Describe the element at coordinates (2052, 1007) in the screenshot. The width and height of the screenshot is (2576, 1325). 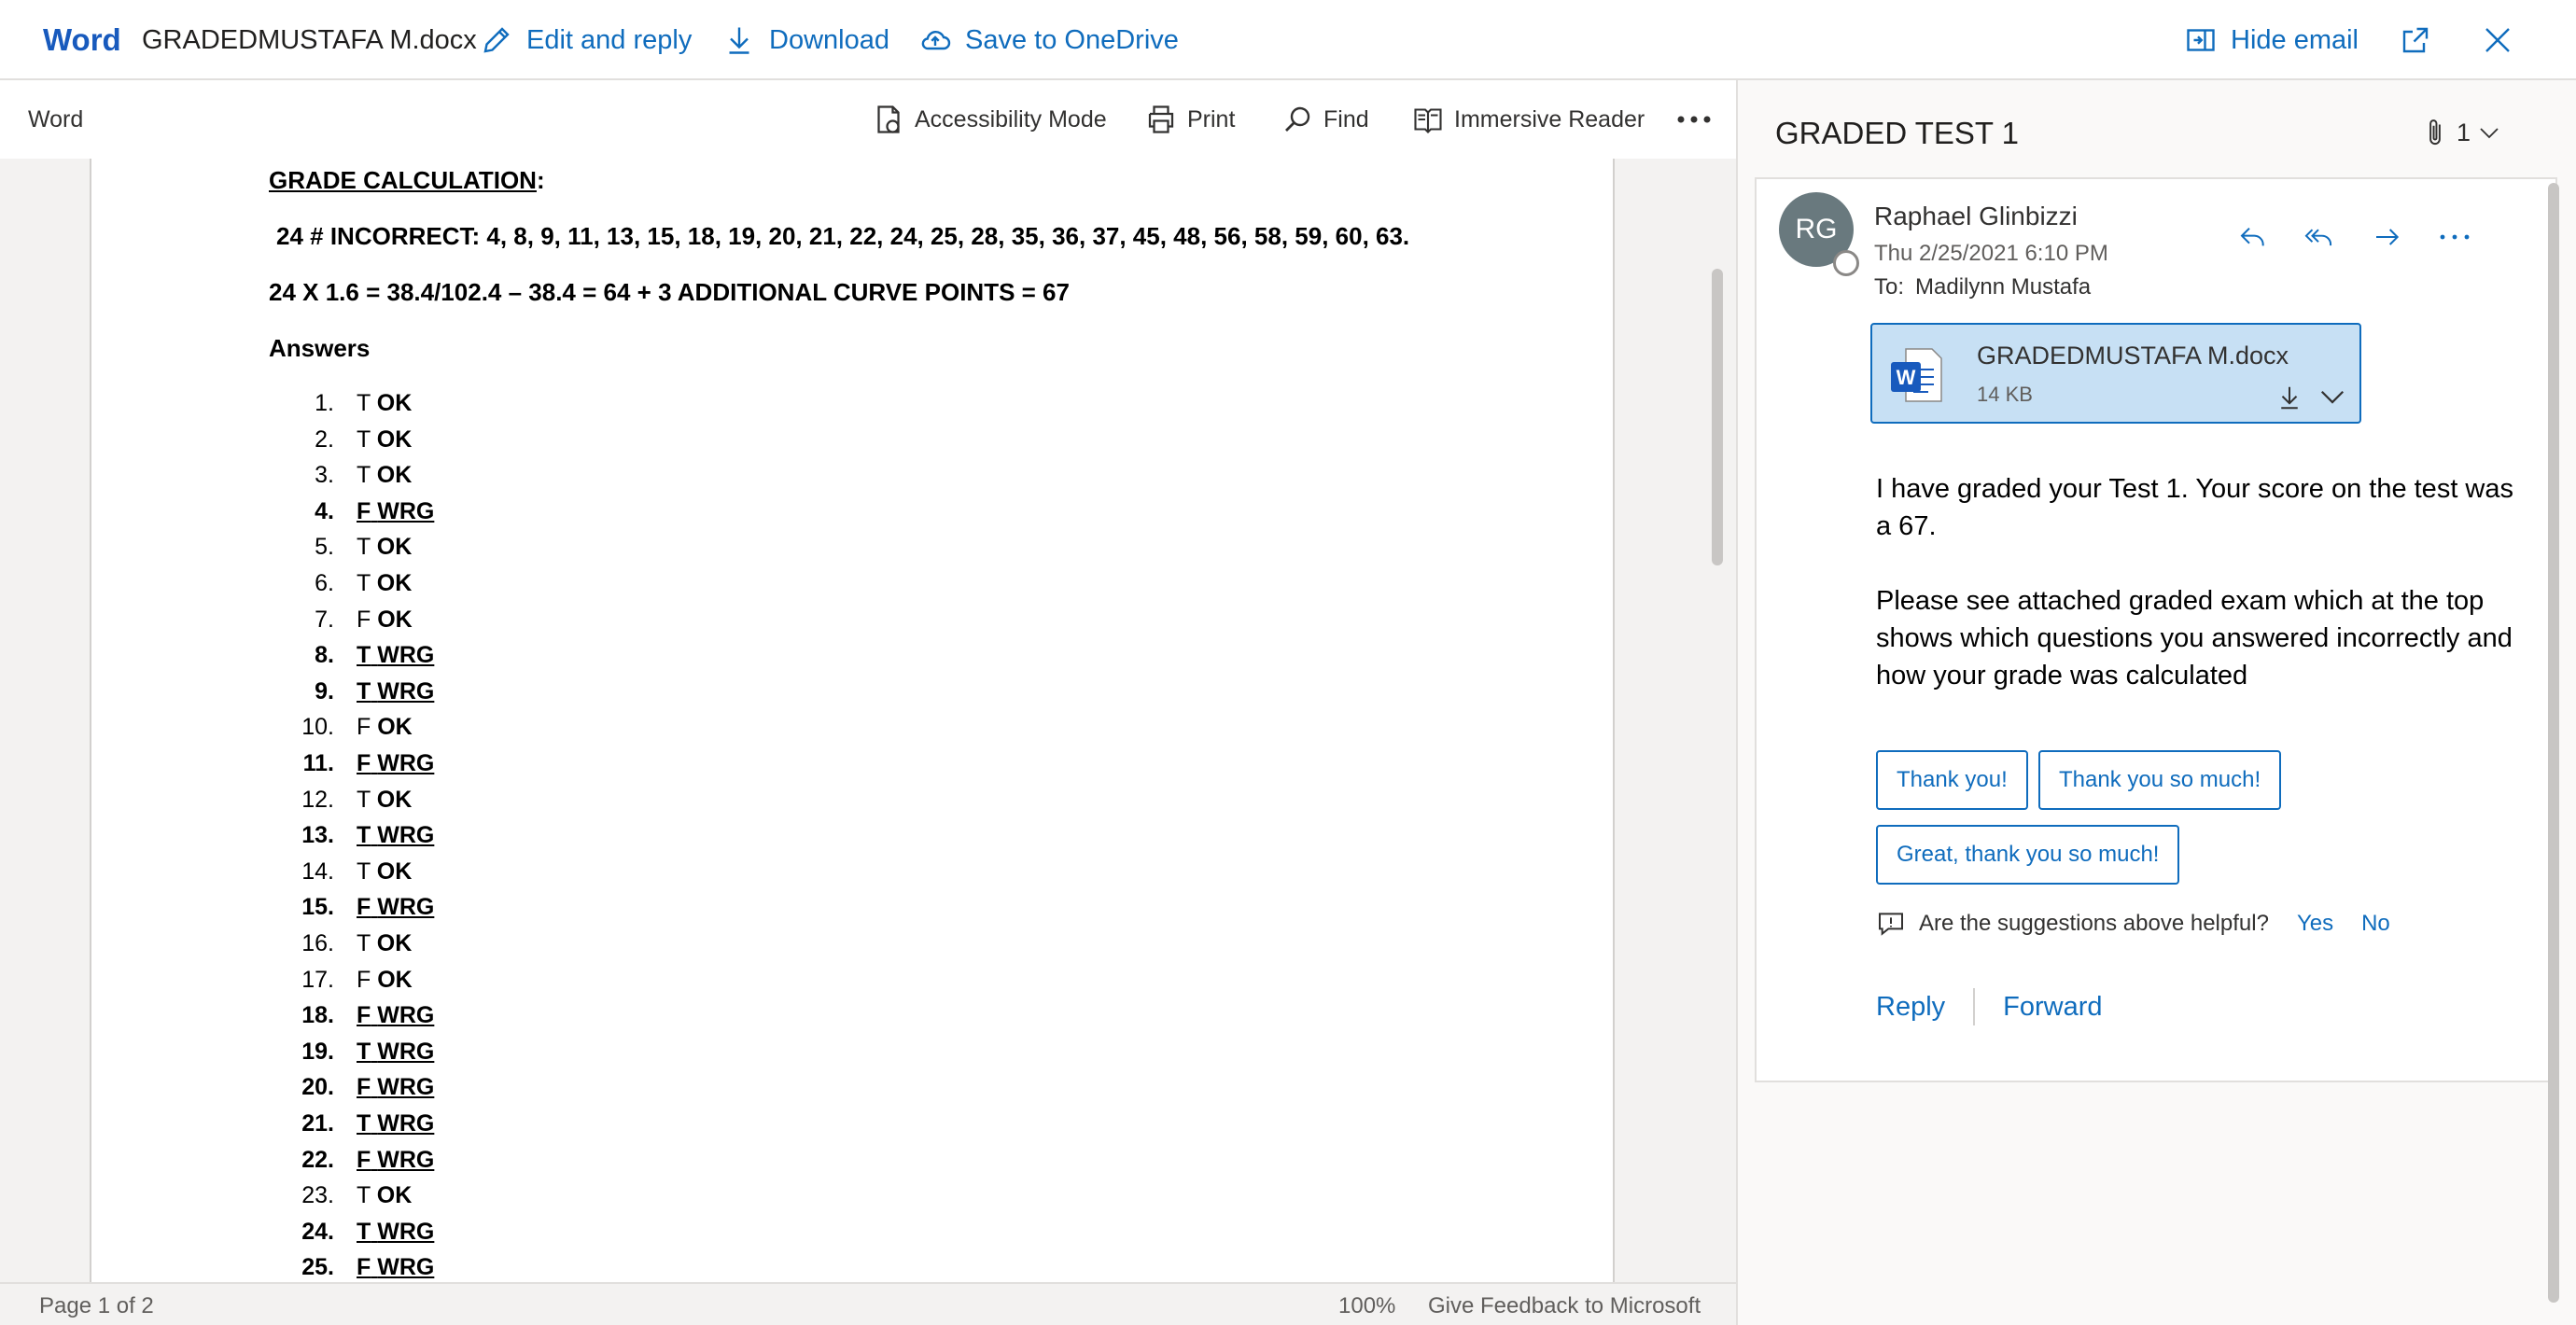
I see `forward-button: Forward` at that location.